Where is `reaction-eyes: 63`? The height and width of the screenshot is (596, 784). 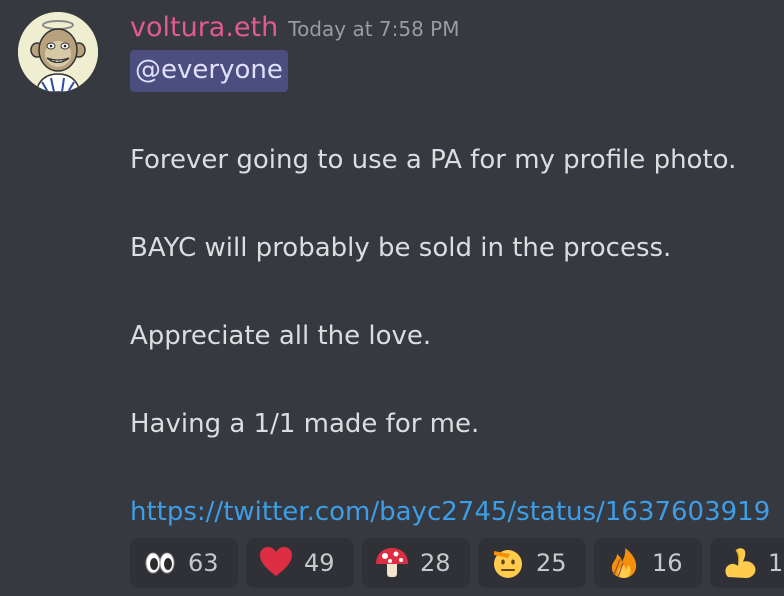
reaction-eyes: 63 is located at coordinates (184, 563).